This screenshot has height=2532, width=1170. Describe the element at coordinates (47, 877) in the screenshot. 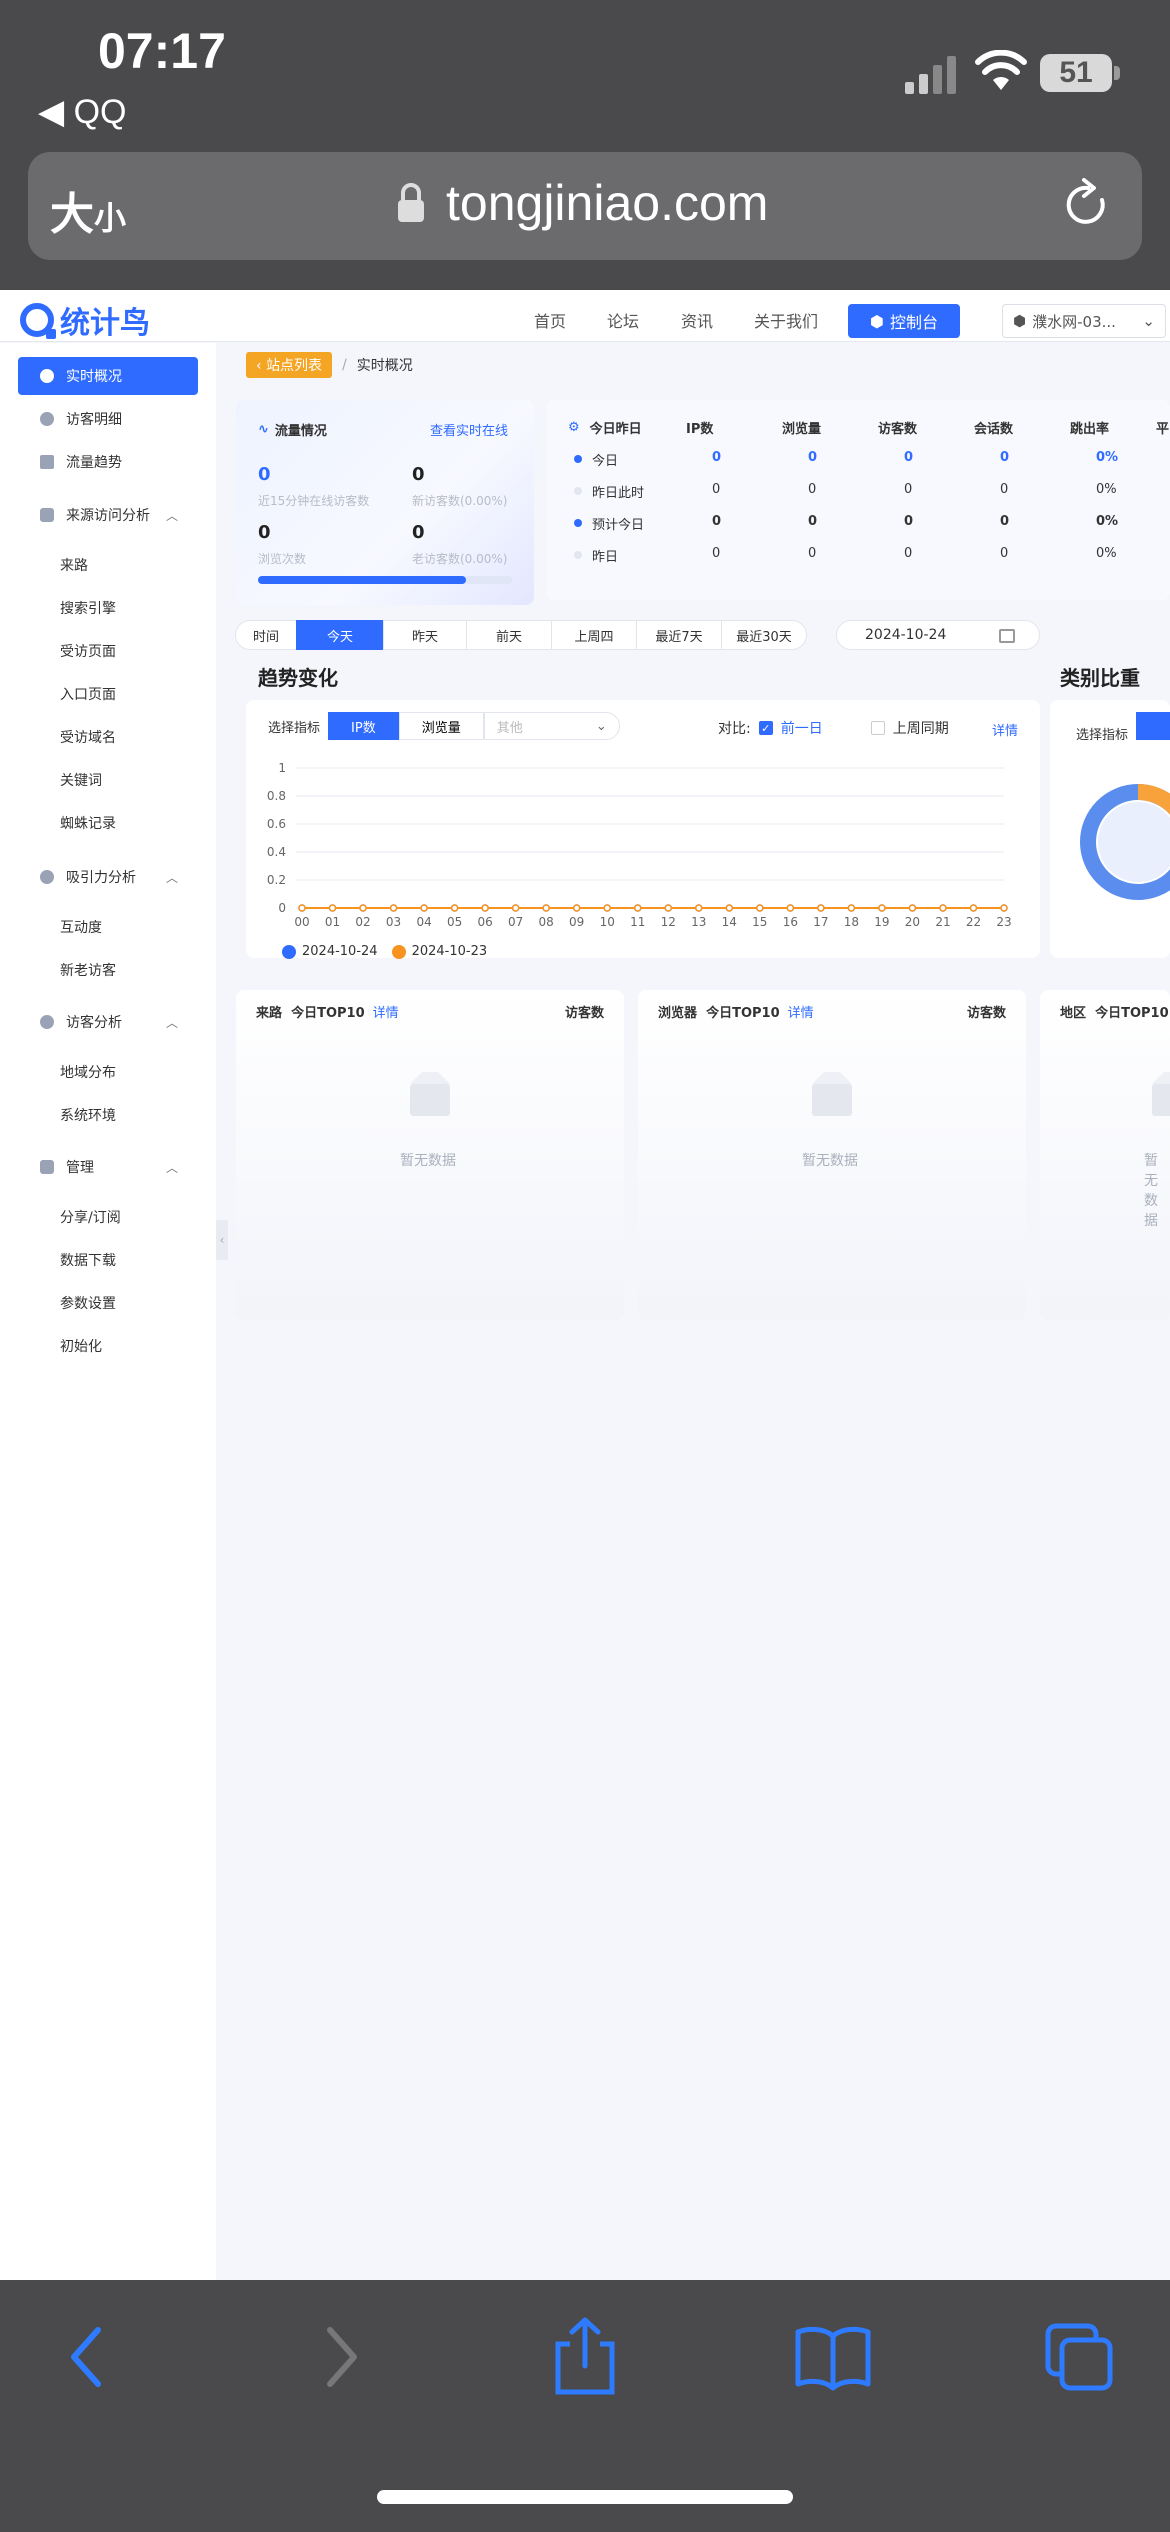

I see `target-icon` at that location.